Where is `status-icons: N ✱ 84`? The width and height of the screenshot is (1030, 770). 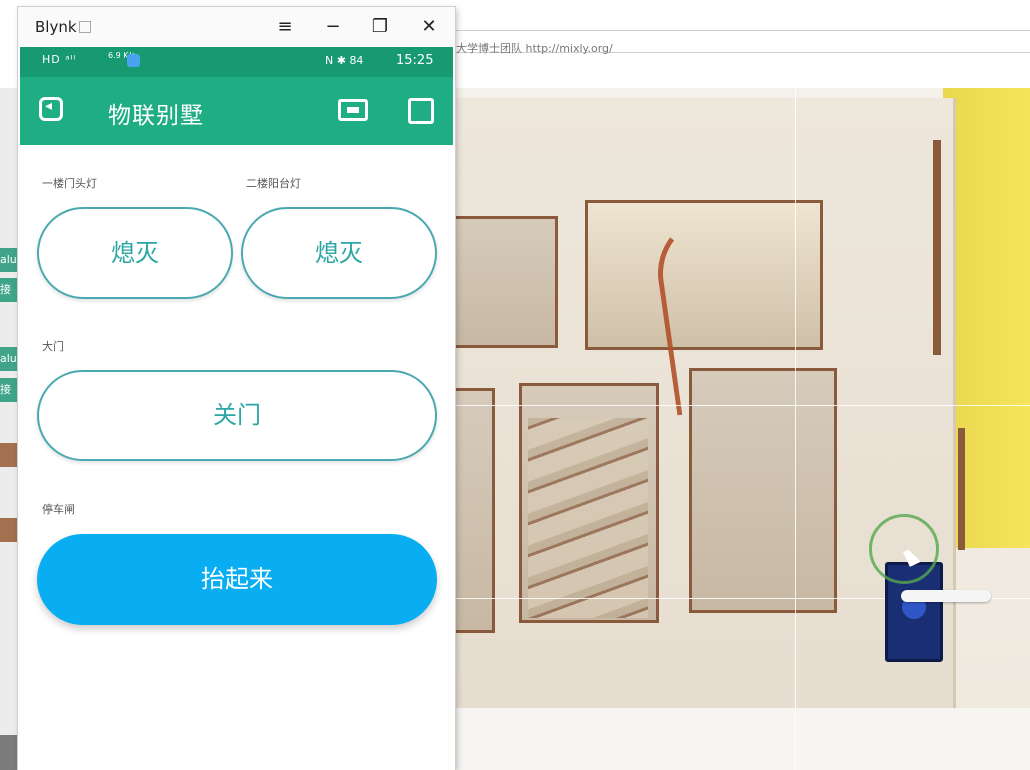
status-icons: N ✱ 84 is located at coordinates (344, 60).